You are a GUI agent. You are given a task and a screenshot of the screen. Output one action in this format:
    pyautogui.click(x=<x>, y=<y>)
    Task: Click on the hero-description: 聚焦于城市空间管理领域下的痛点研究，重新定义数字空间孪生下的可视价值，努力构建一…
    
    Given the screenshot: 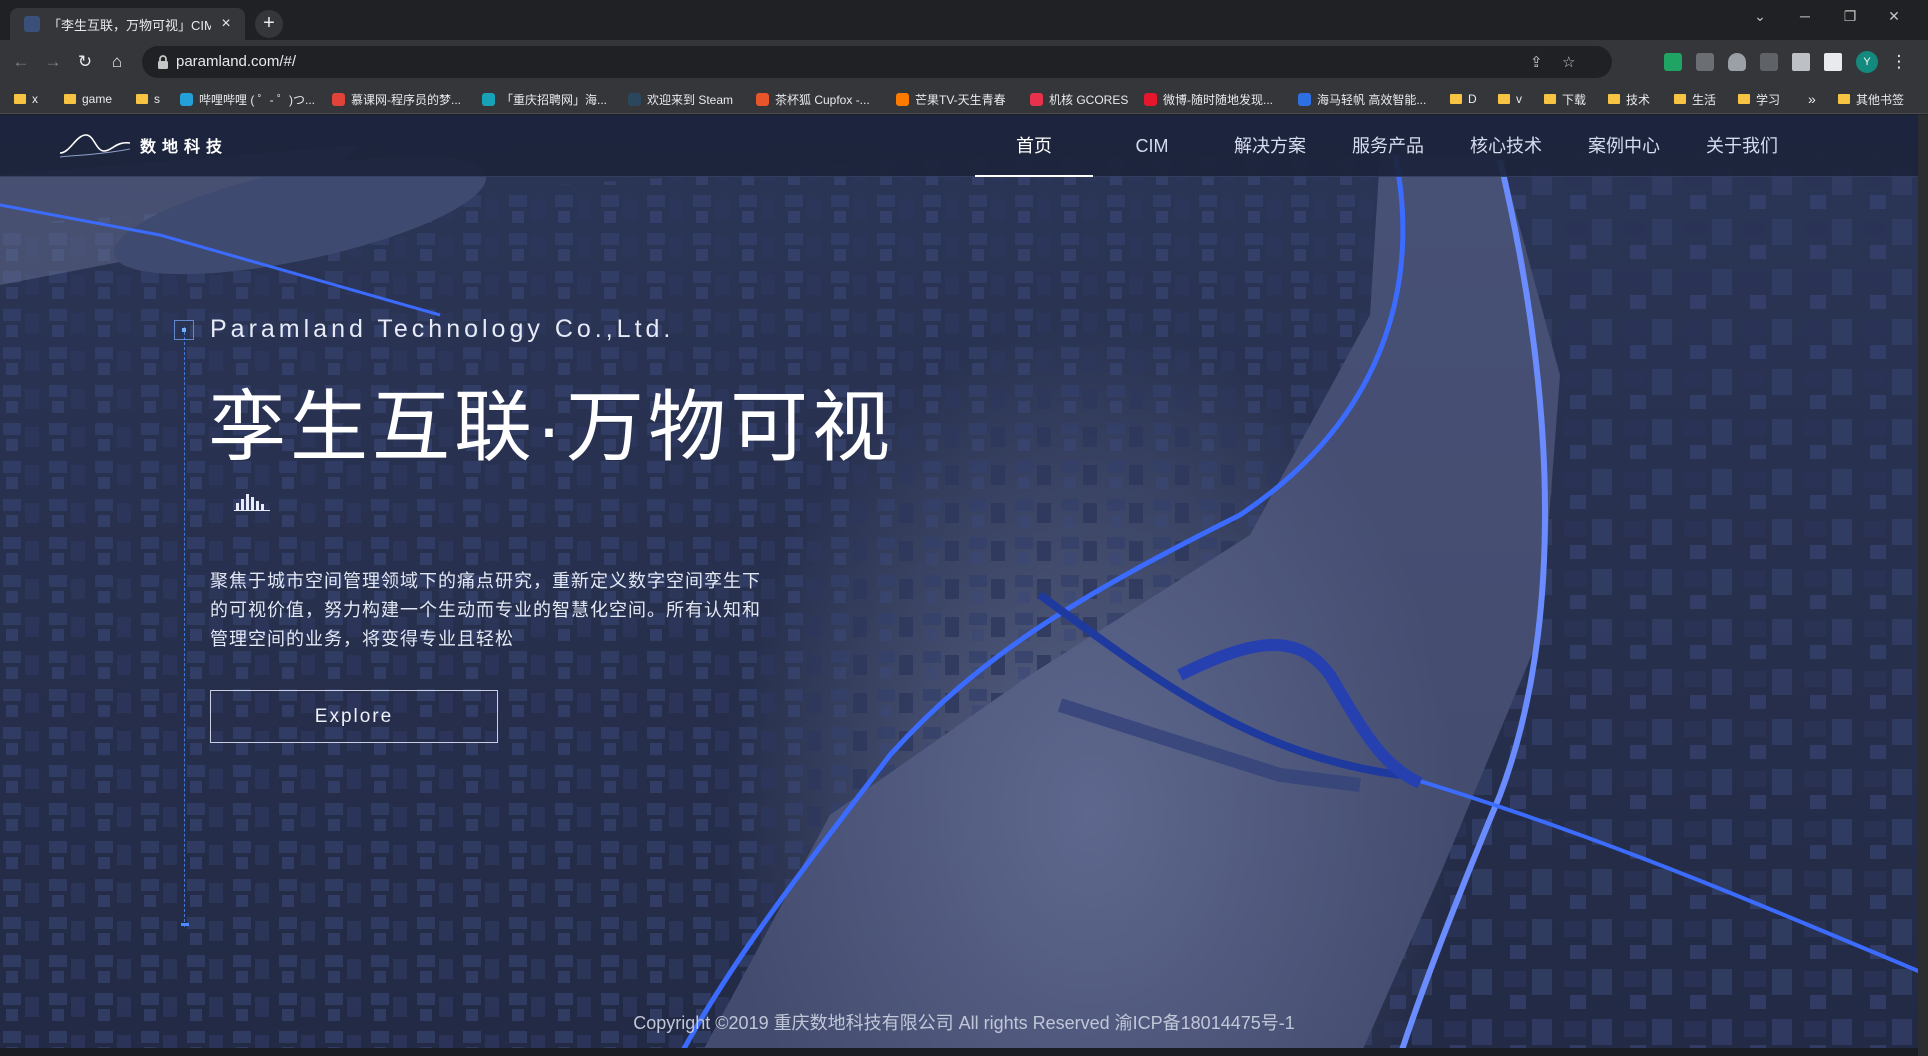 What is the action you would take?
    pyautogui.click(x=485, y=610)
    